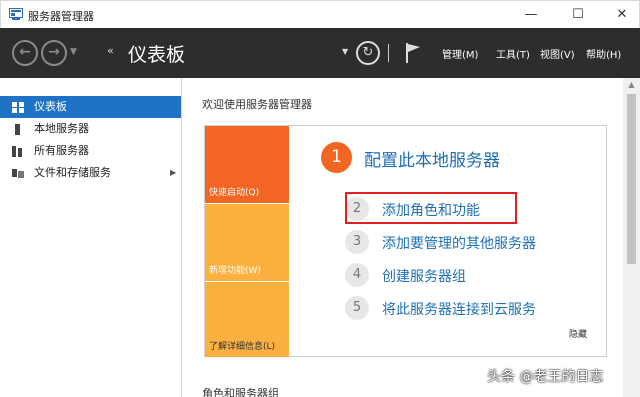  Describe the element at coordinates (247, 319) in the screenshot. I see `tile-learn-more: 了解详细信息(L)` at that location.